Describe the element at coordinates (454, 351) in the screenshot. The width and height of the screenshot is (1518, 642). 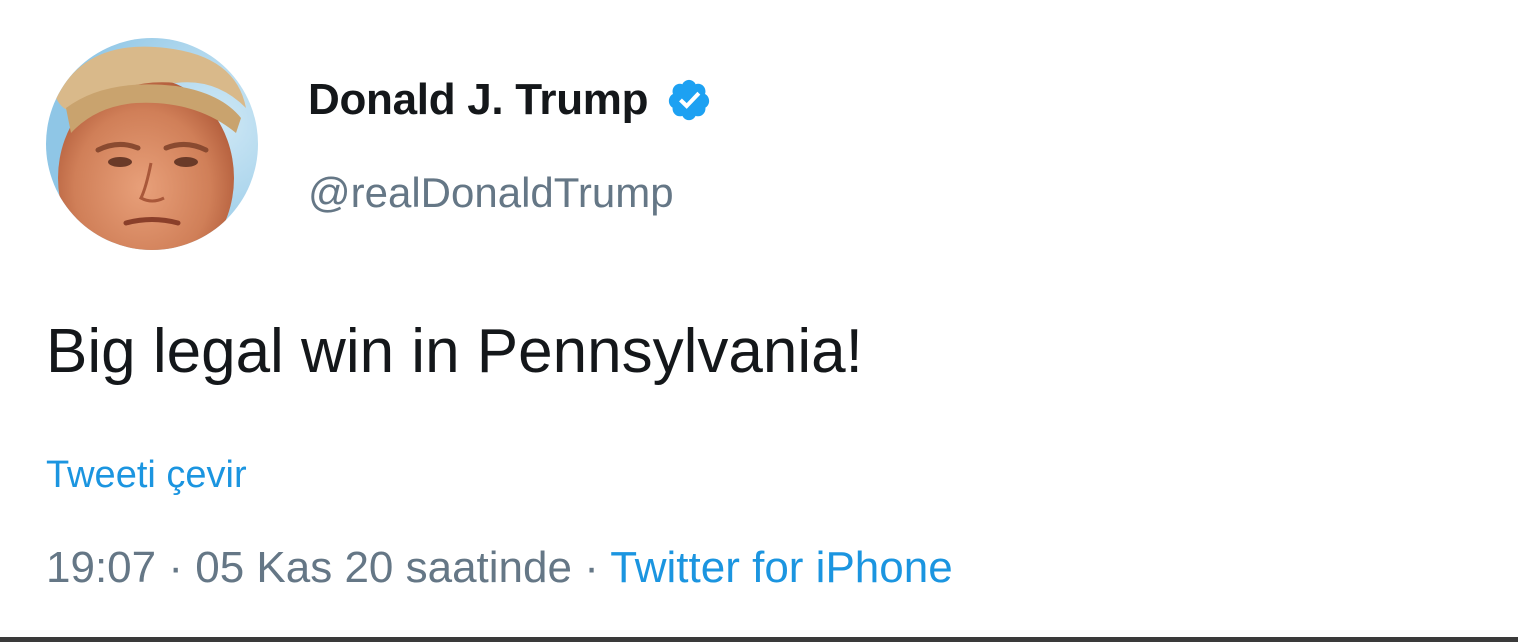
I see `tweet-text: Big legal win in Pennsylvania!` at that location.